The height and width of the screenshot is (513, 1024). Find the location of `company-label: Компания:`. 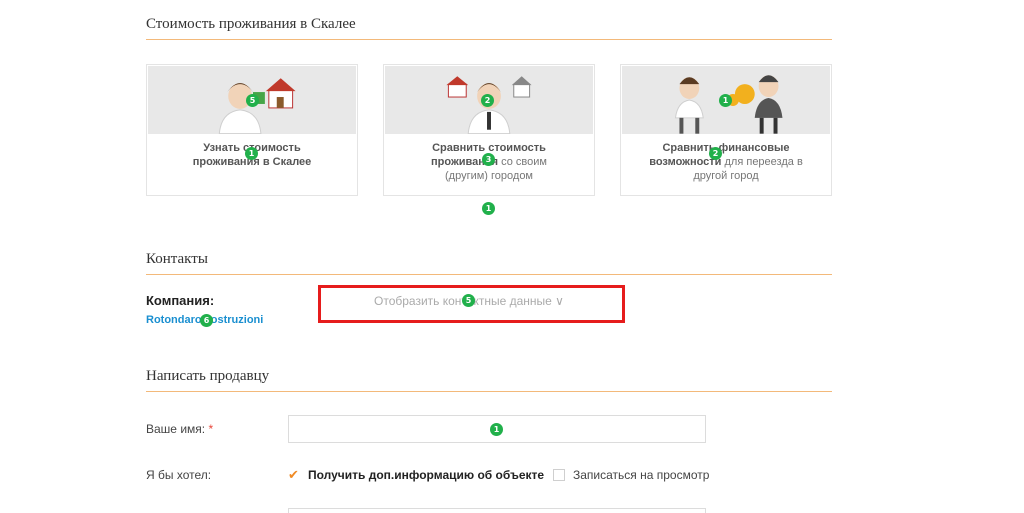

company-label: Компания: is located at coordinates (180, 300).